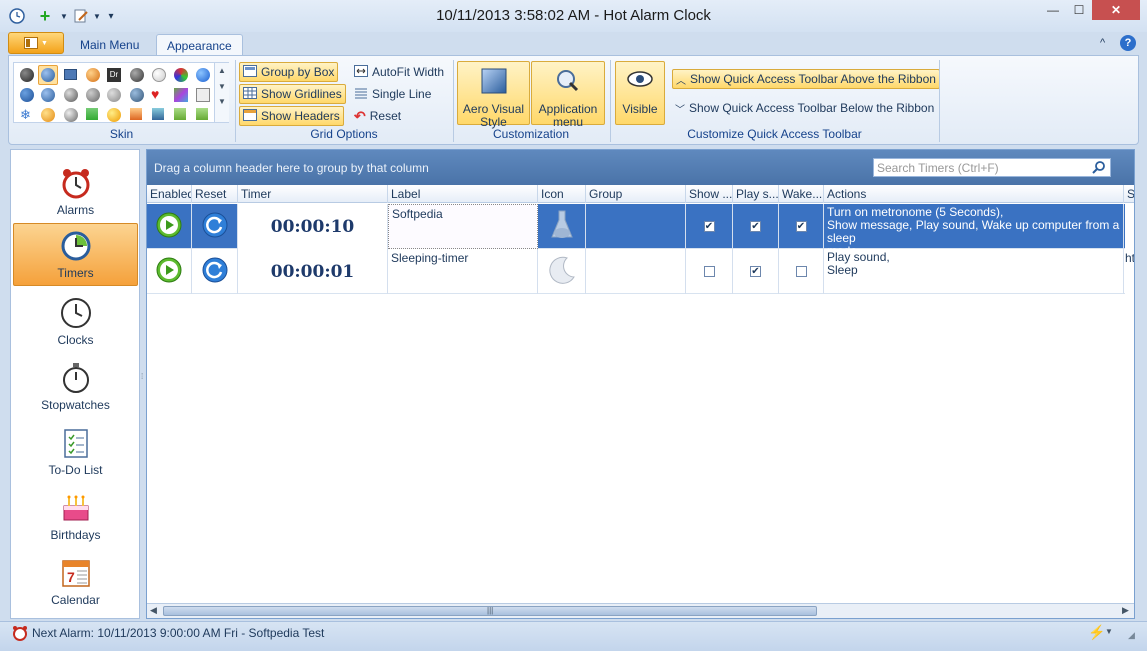  Describe the element at coordinates (75, 385) in the screenshot. I see `sidebar-item-stopwatches: Stopwatches` at that location.